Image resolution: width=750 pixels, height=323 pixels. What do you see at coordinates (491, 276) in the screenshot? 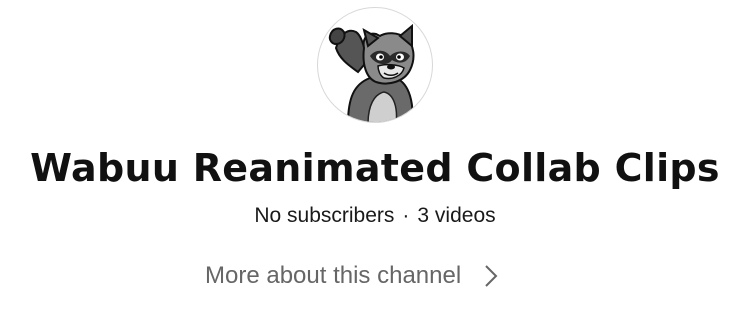
I see `chevron-right-icon` at bounding box center [491, 276].